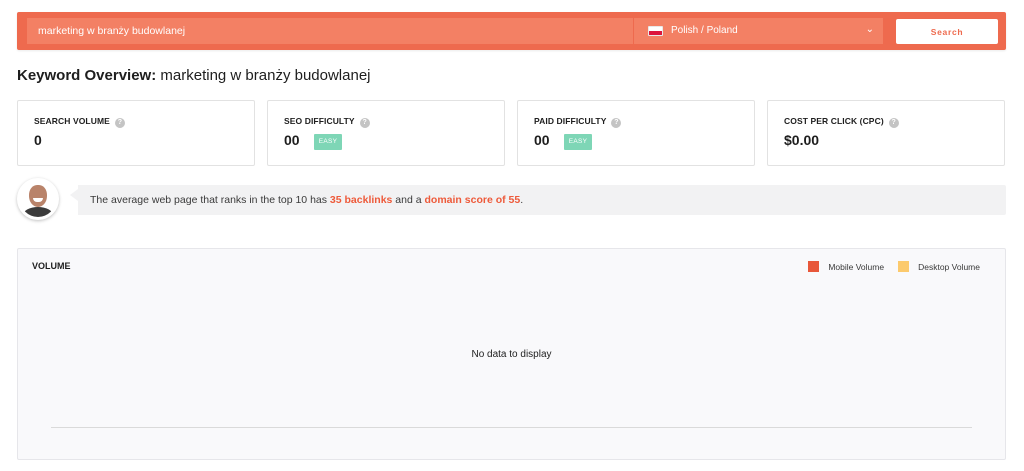  I want to click on keyword-search-input, so click(334, 31).